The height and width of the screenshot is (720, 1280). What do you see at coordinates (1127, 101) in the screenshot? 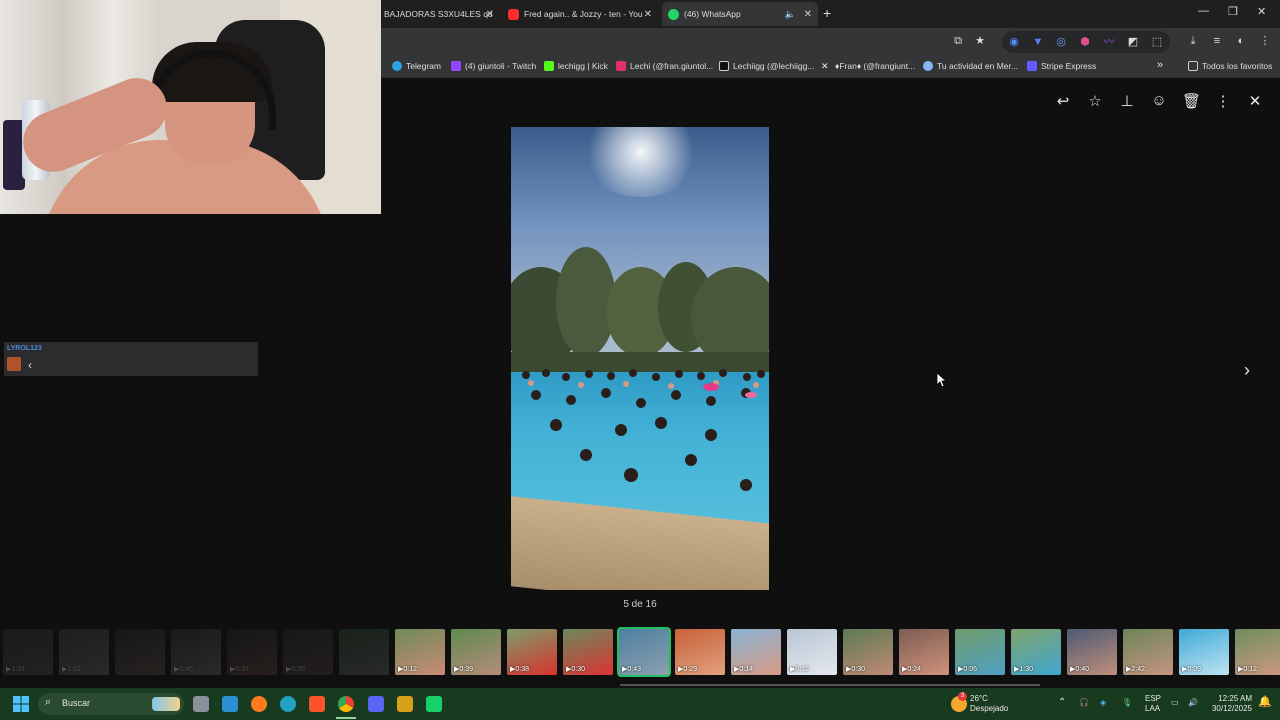
I see `pin-icon: ⊥` at bounding box center [1127, 101].